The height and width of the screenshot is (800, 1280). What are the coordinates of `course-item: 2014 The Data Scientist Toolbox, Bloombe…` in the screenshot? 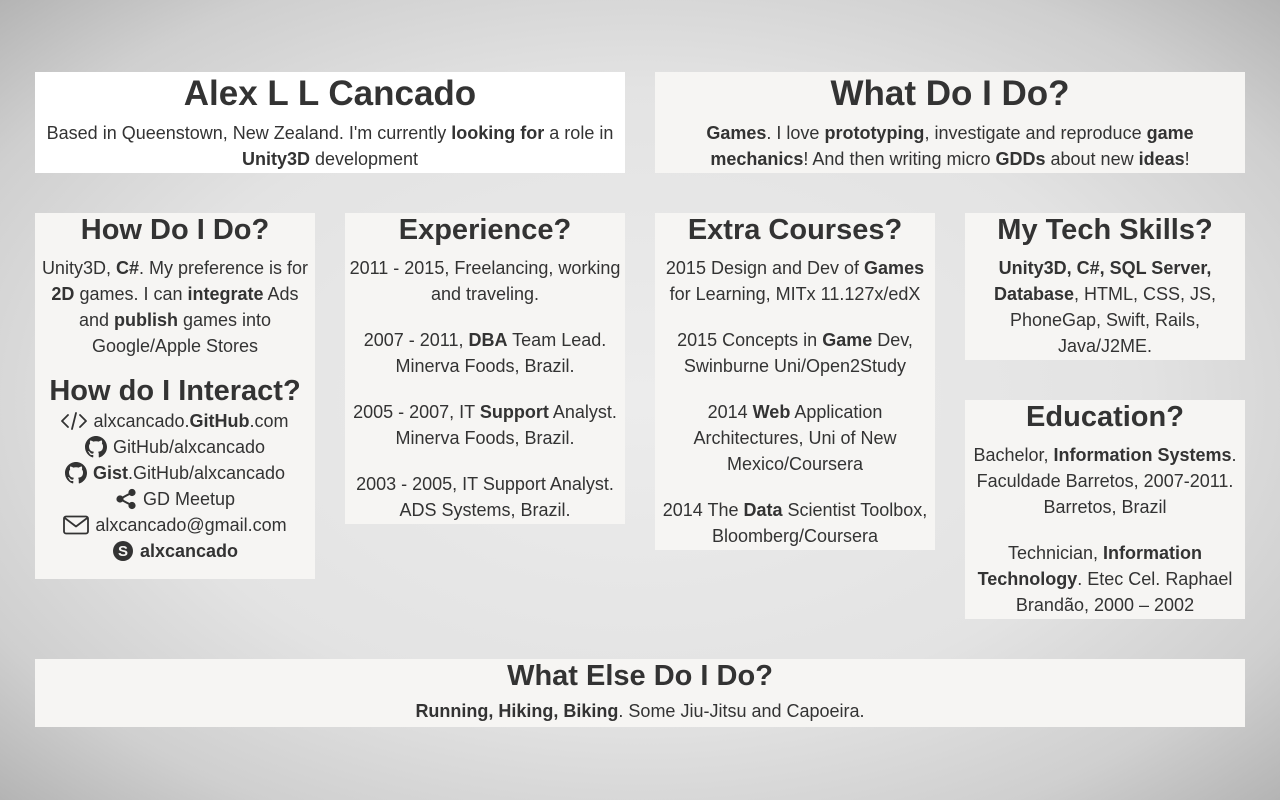 It's located at (795, 523).